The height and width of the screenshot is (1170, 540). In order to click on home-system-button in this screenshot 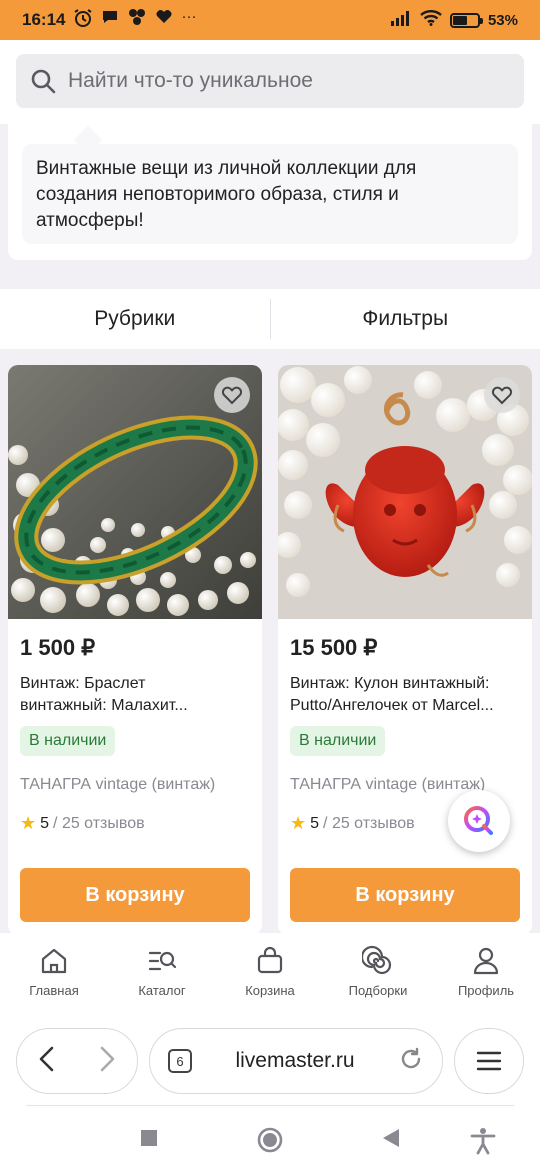, I will do `click(270, 1142)`.